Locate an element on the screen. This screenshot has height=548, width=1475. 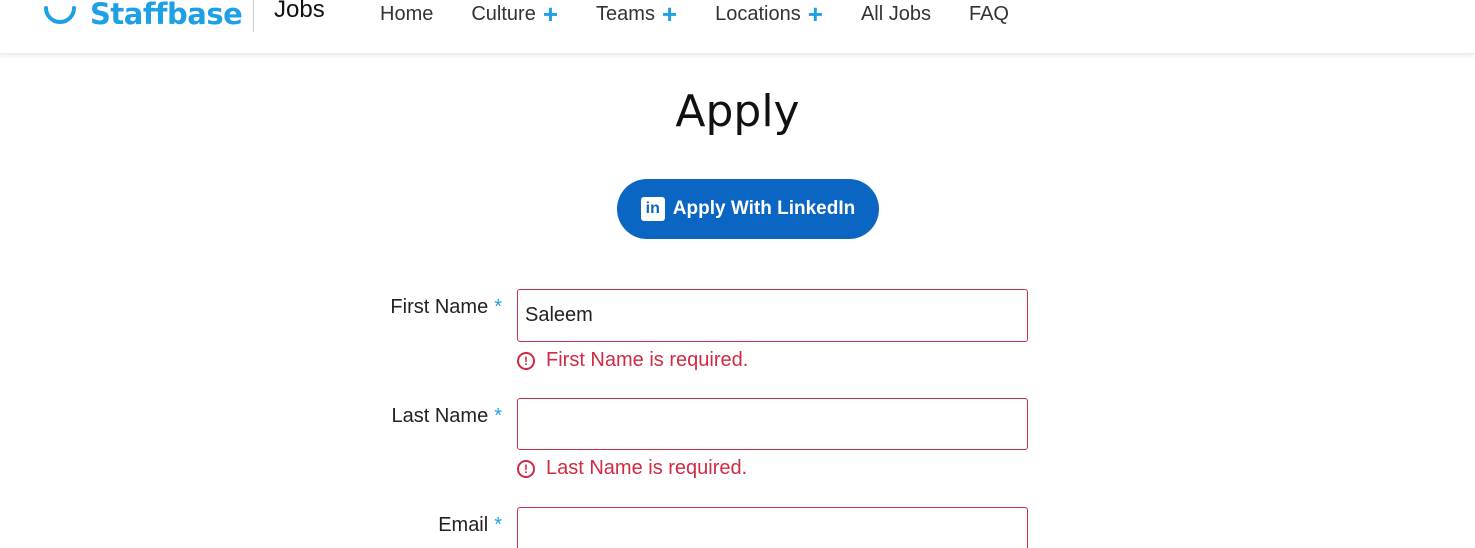
last-name-label-text: Last Name is located at coordinates (440, 416).